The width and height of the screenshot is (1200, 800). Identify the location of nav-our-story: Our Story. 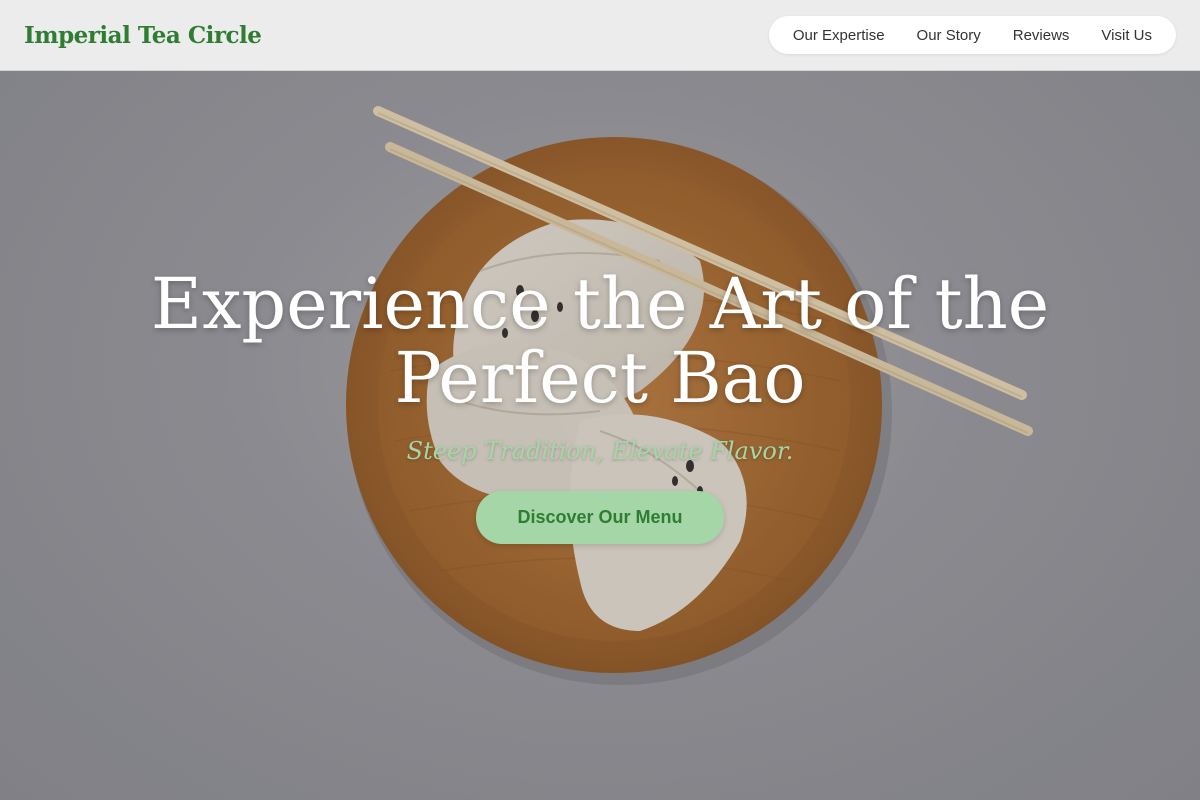
(949, 35).